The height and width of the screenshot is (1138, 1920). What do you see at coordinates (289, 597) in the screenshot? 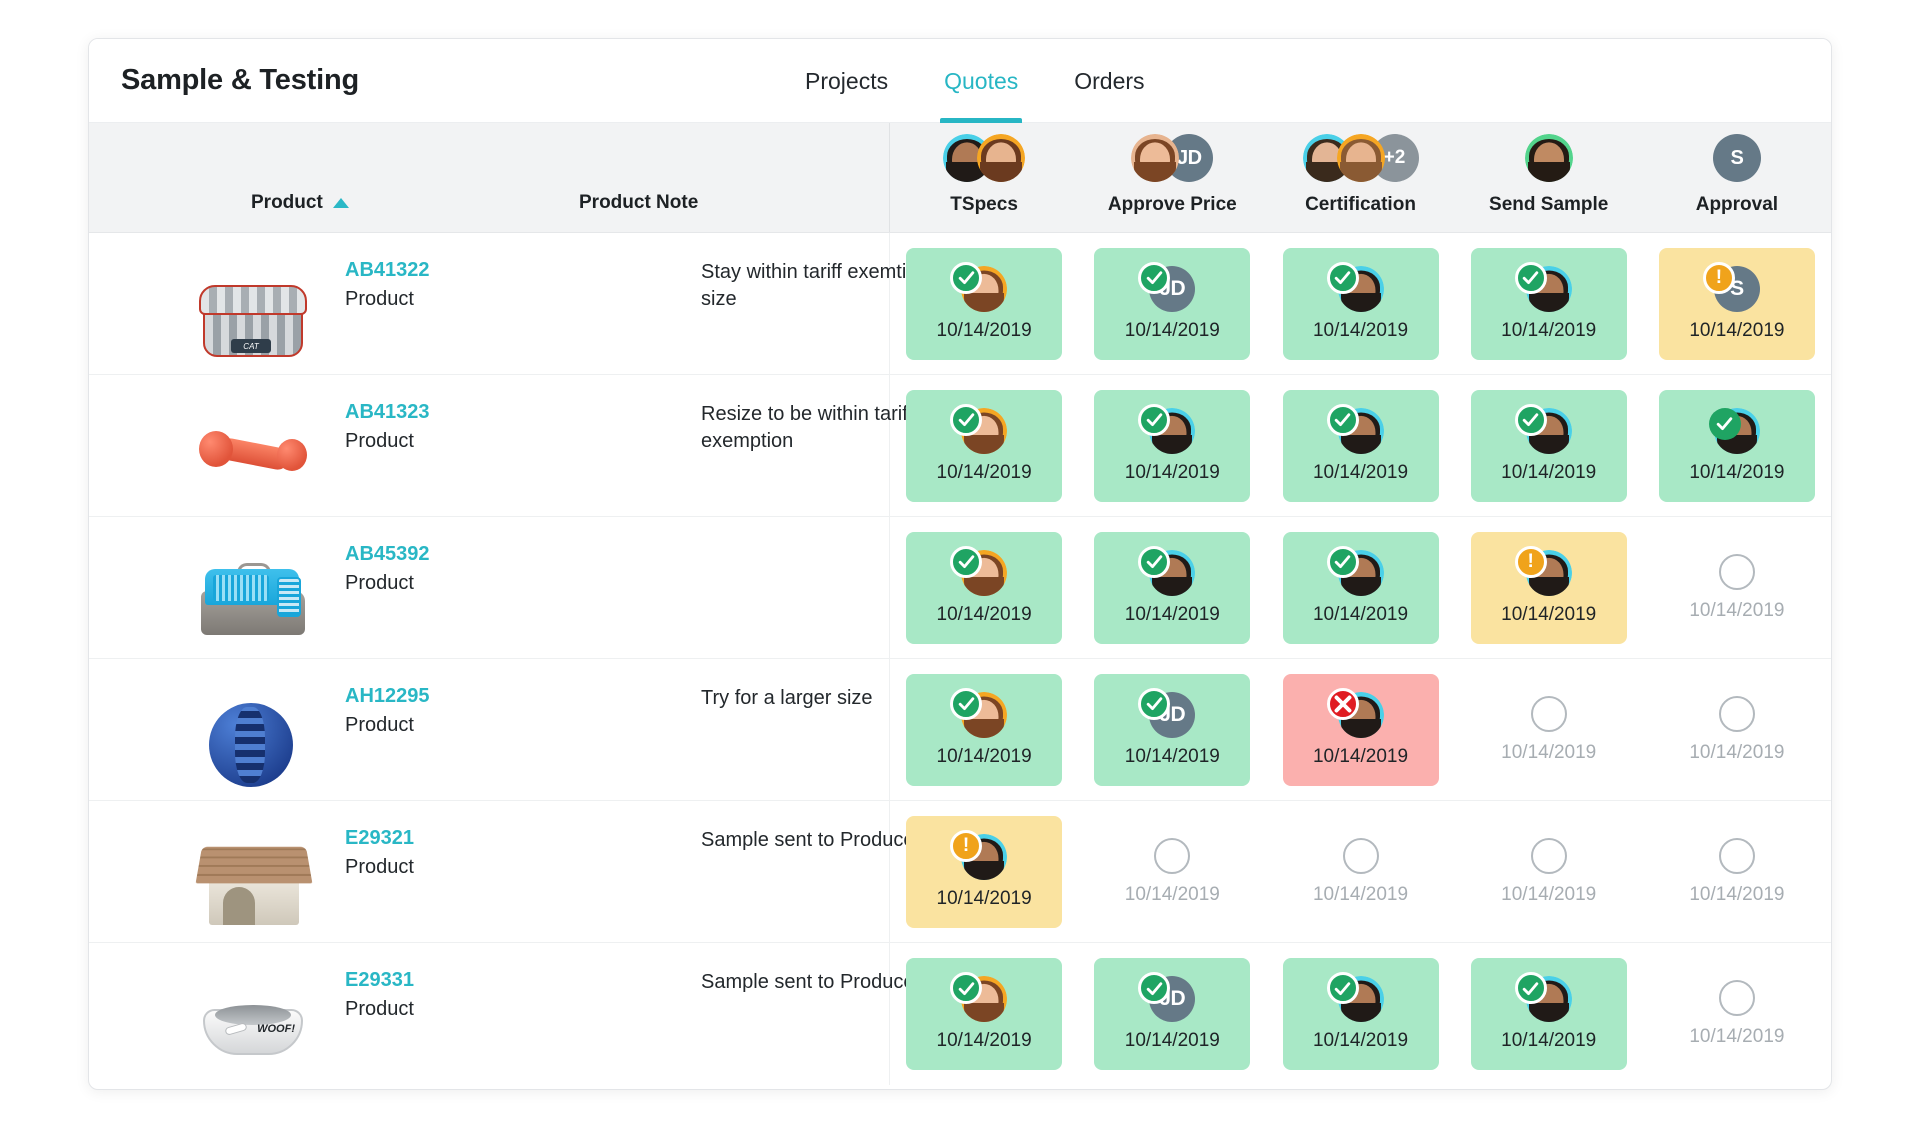
I see `carrier-door` at bounding box center [289, 597].